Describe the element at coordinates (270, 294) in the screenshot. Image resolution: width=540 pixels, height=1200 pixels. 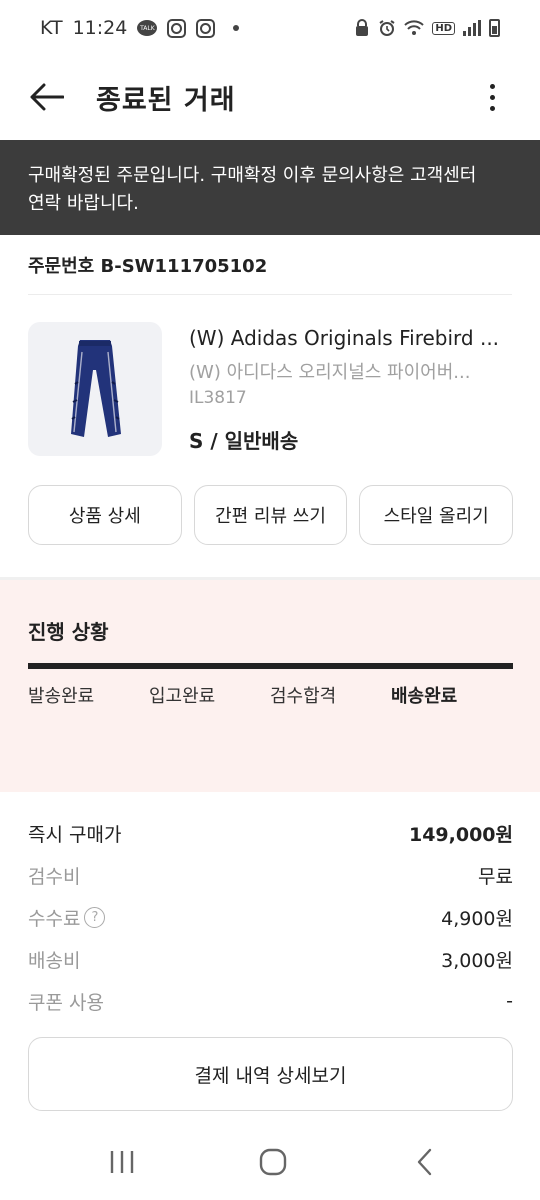
I see `divider` at that location.